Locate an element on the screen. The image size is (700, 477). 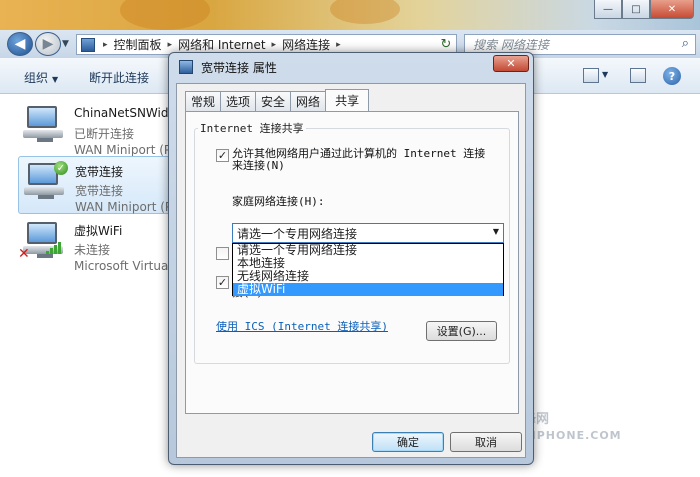
home-network-selected: 请选一个专用网络连接 is located at coordinates (297, 233).